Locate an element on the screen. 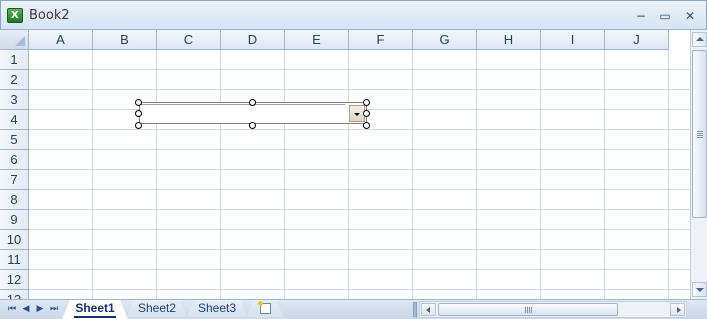  scroll-down-arrow-icon is located at coordinates (699, 289).